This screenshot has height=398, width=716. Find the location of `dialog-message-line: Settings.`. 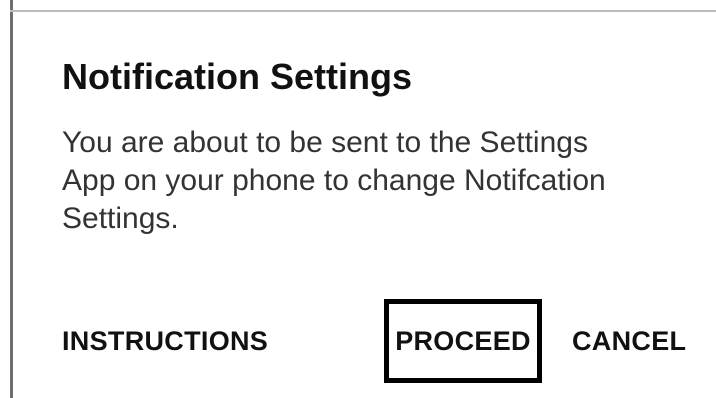

dialog-message-line: Settings. is located at coordinates (120, 218).